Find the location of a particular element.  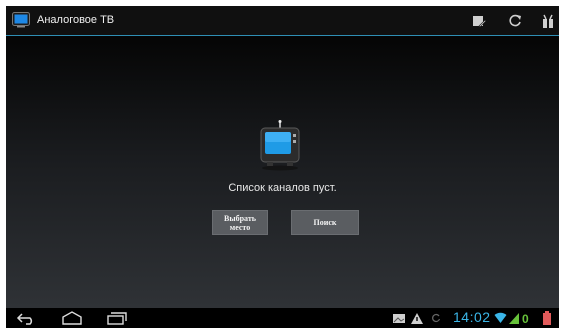

recent-apps-icon is located at coordinates (117, 318).